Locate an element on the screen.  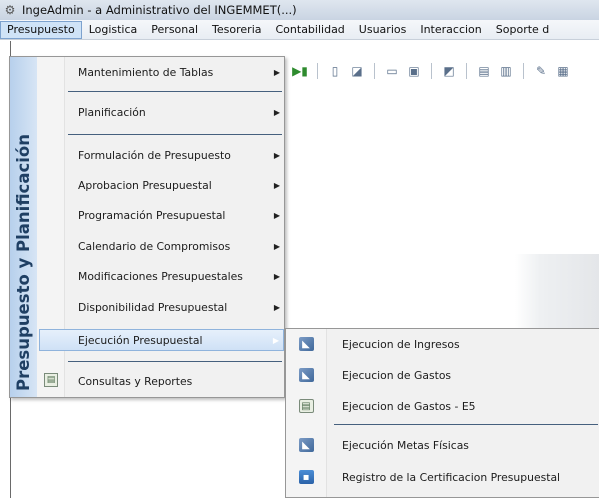
menu-item-label: Disponibilidad Presupuestal is located at coordinates (153, 307).